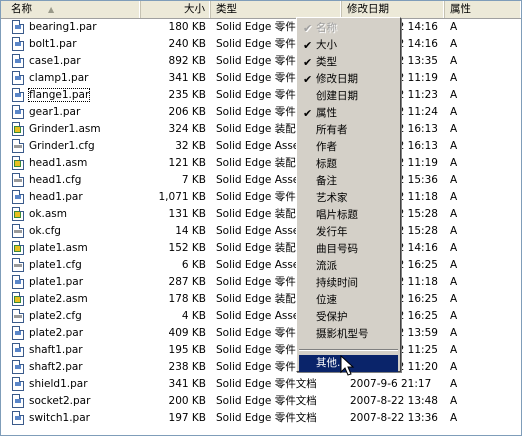  What do you see at coordinates (394, 401) in the screenshot?
I see `file-modified-date: 2007-8-22 13:48` at bounding box center [394, 401].